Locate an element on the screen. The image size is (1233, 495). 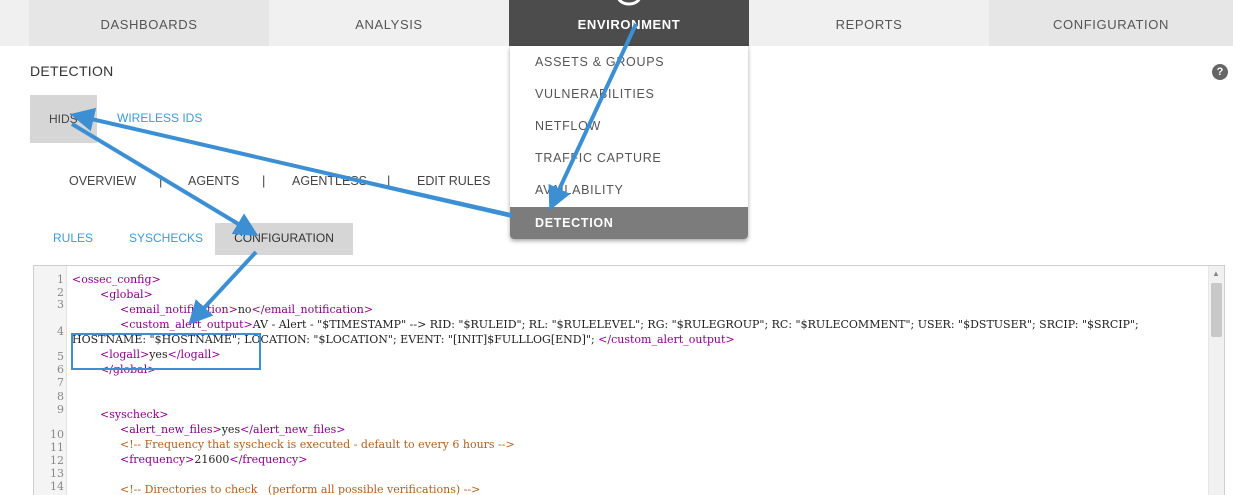
arrow-to-detection-menu-item is located at coordinates (593, 117).